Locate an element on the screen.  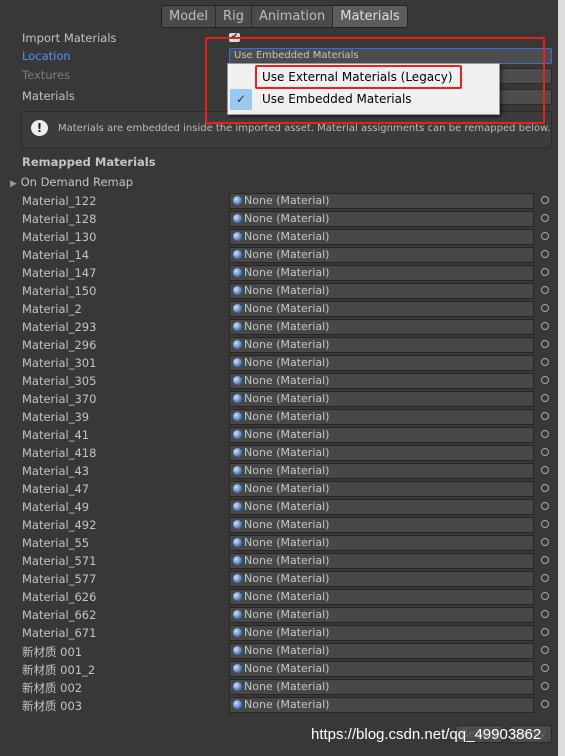
materials-label: Materials is located at coordinates (48, 96).